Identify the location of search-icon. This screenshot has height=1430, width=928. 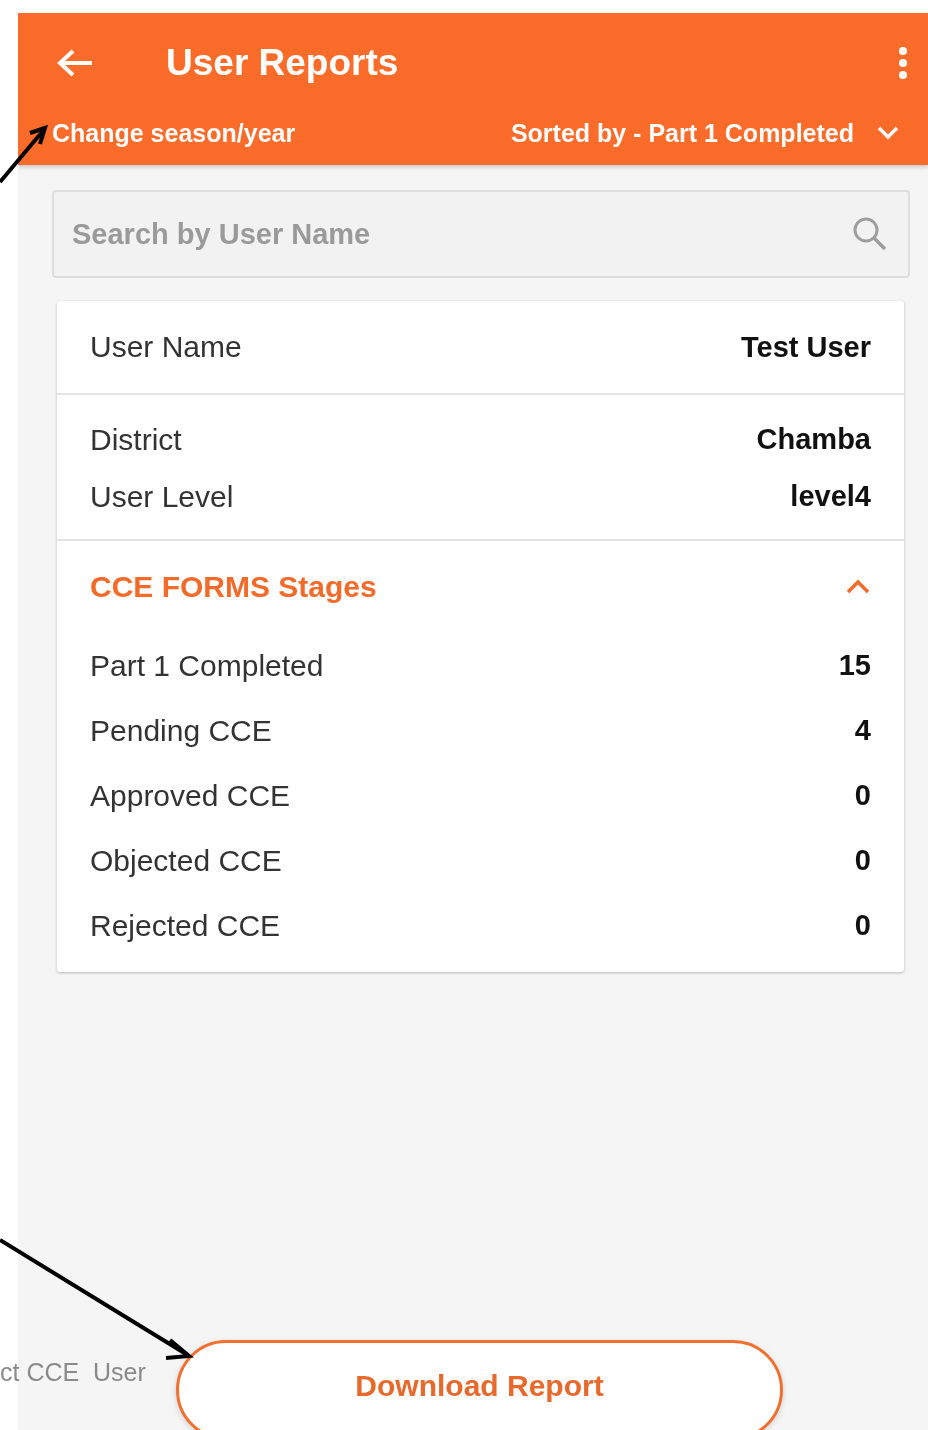
(870, 234).